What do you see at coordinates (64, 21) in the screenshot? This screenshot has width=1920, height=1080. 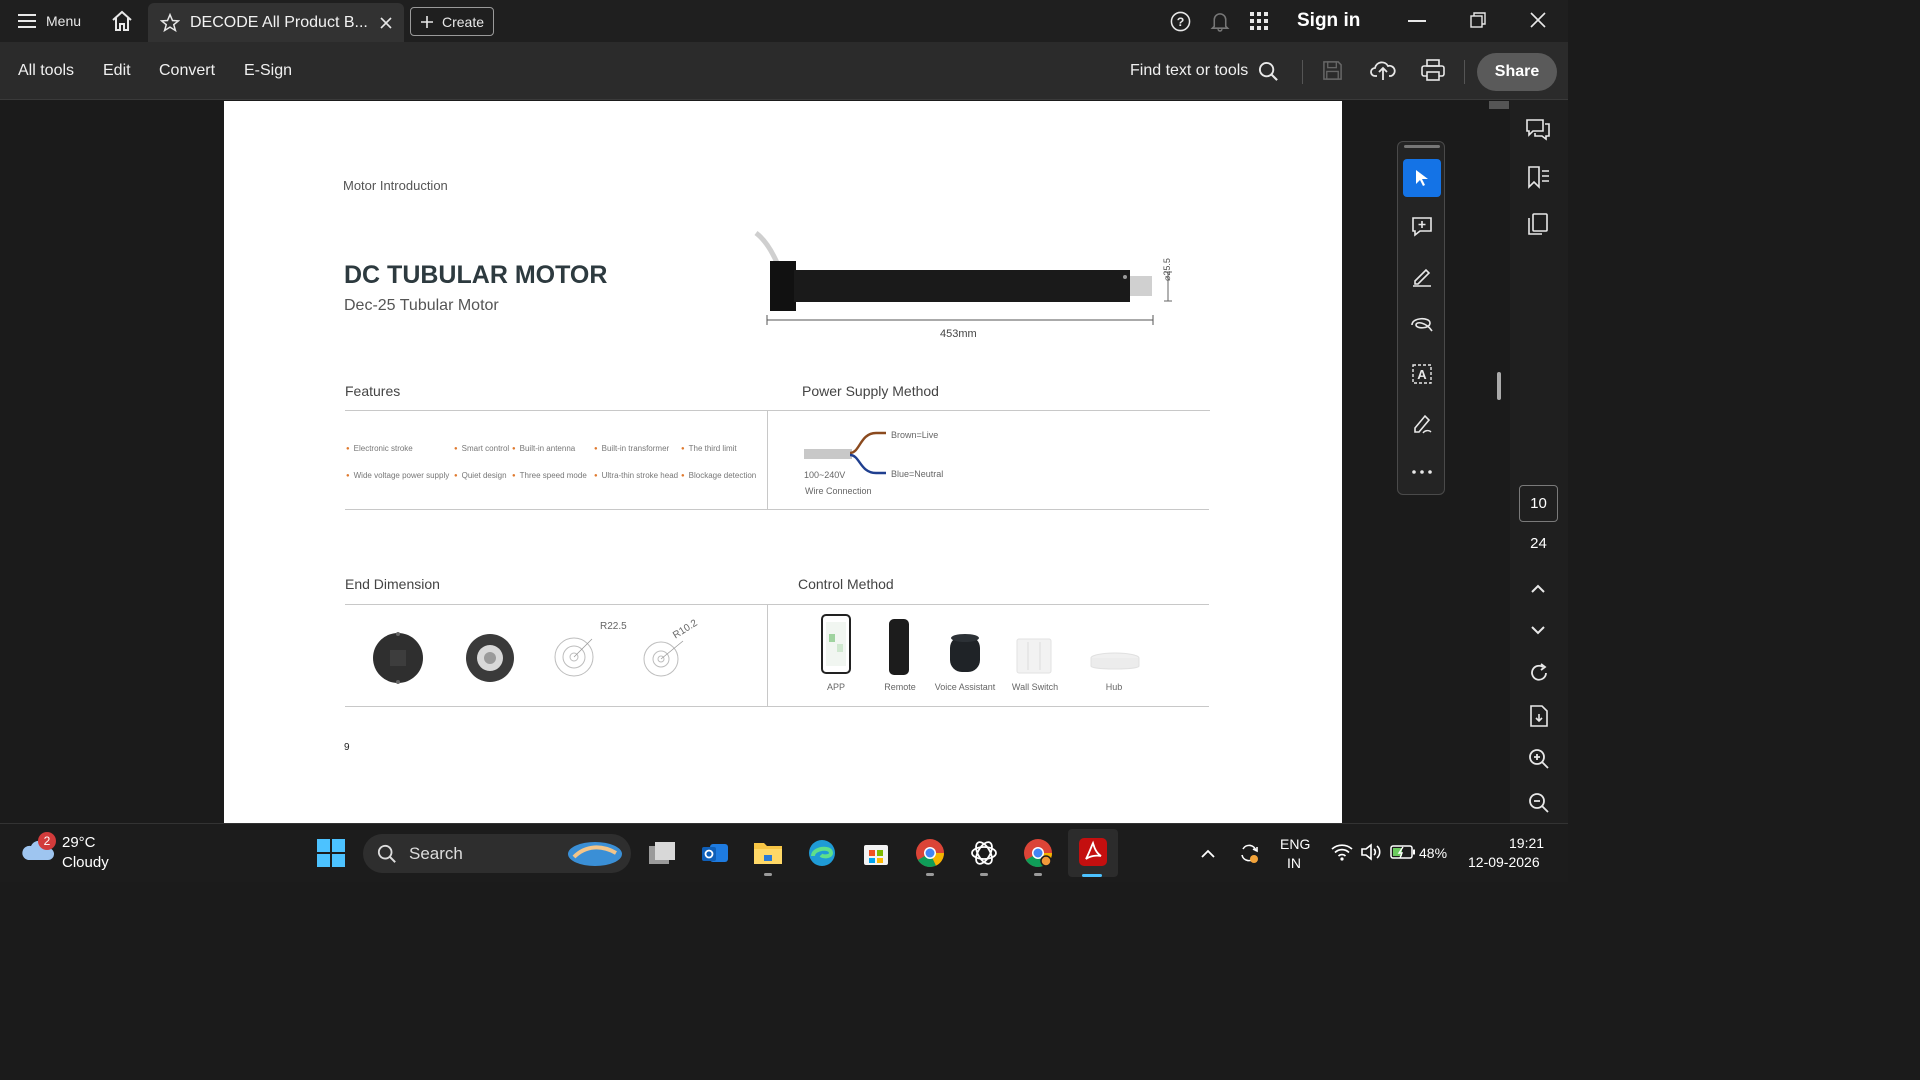 I see `menu-label: Menu` at bounding box center [64, 21].